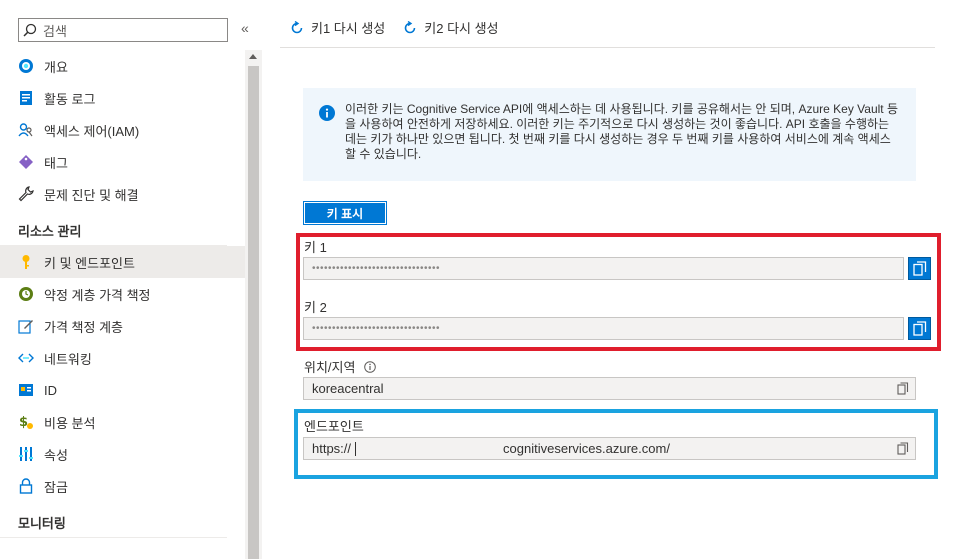 This screenshot has width=957, height=559. I want to click on sidebar-item-label: 잠금, so click(56, 487).